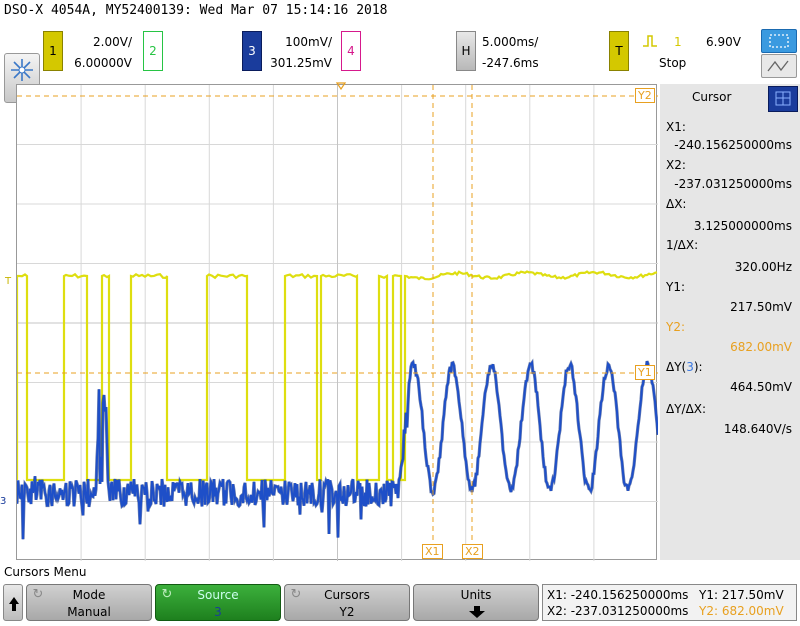 The width and height of the screenshot is (800, 626). Describe the element at coordinates (741, 595) in the screenshot. I see `readout-y1: Y1: 217.50mV` at that location.